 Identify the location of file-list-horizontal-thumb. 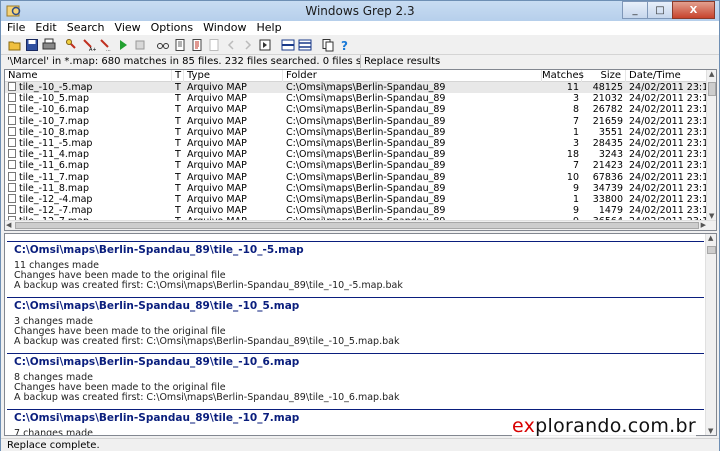
(357, 225).